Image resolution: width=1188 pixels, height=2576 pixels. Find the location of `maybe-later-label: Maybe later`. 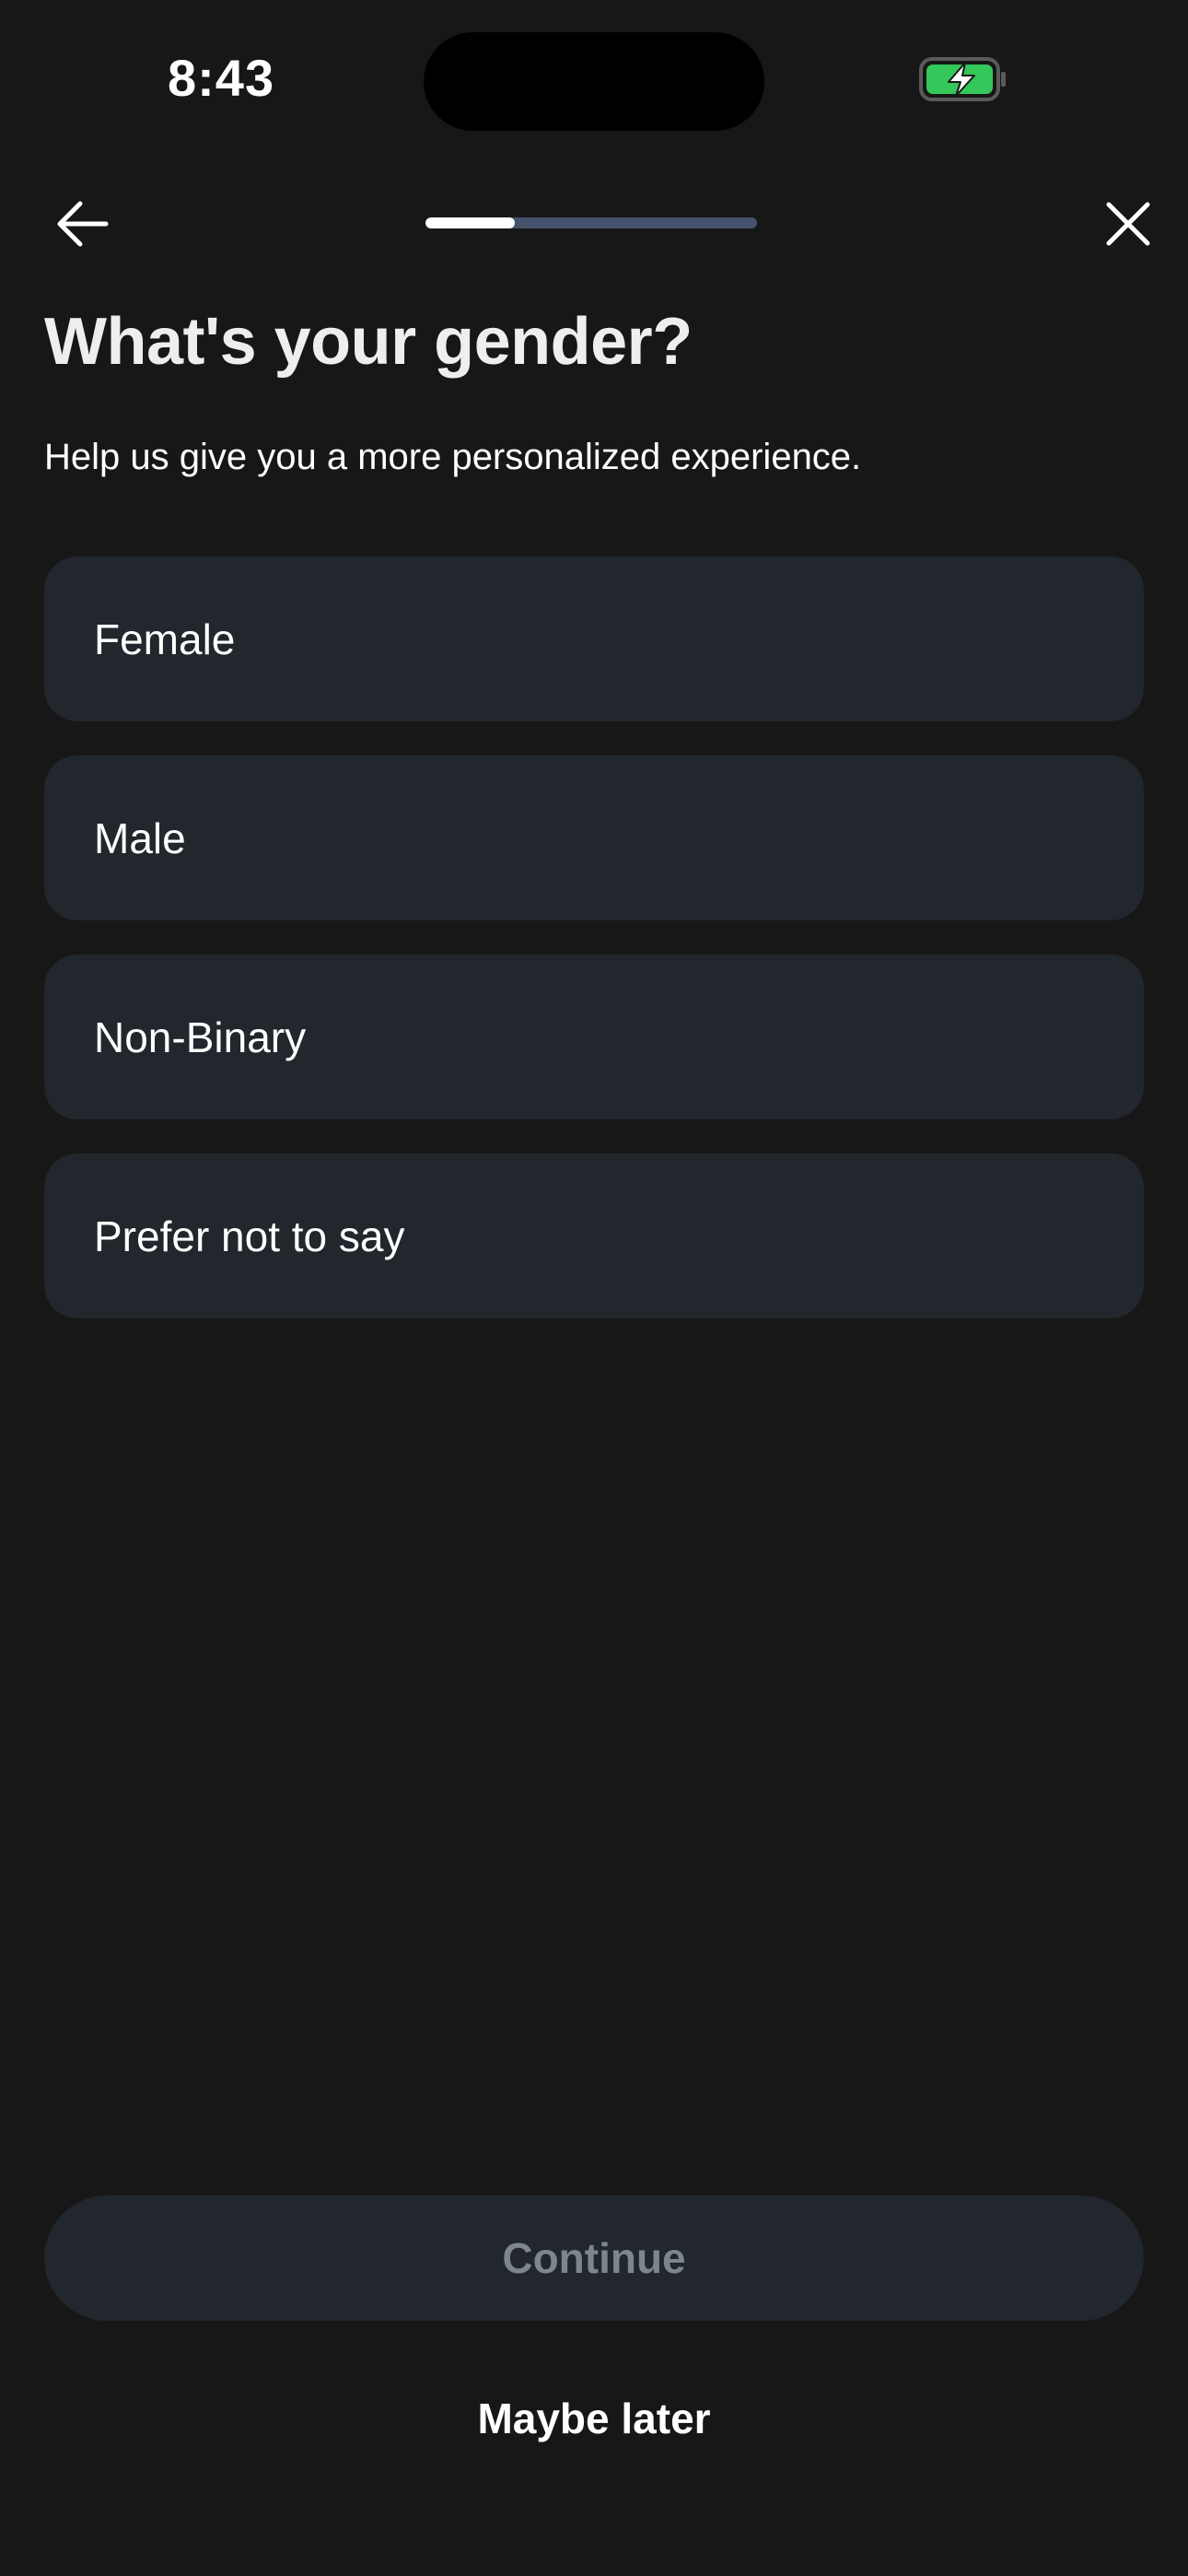

maybe-later-label: Maybe later is located at coordinates (594, 2418).